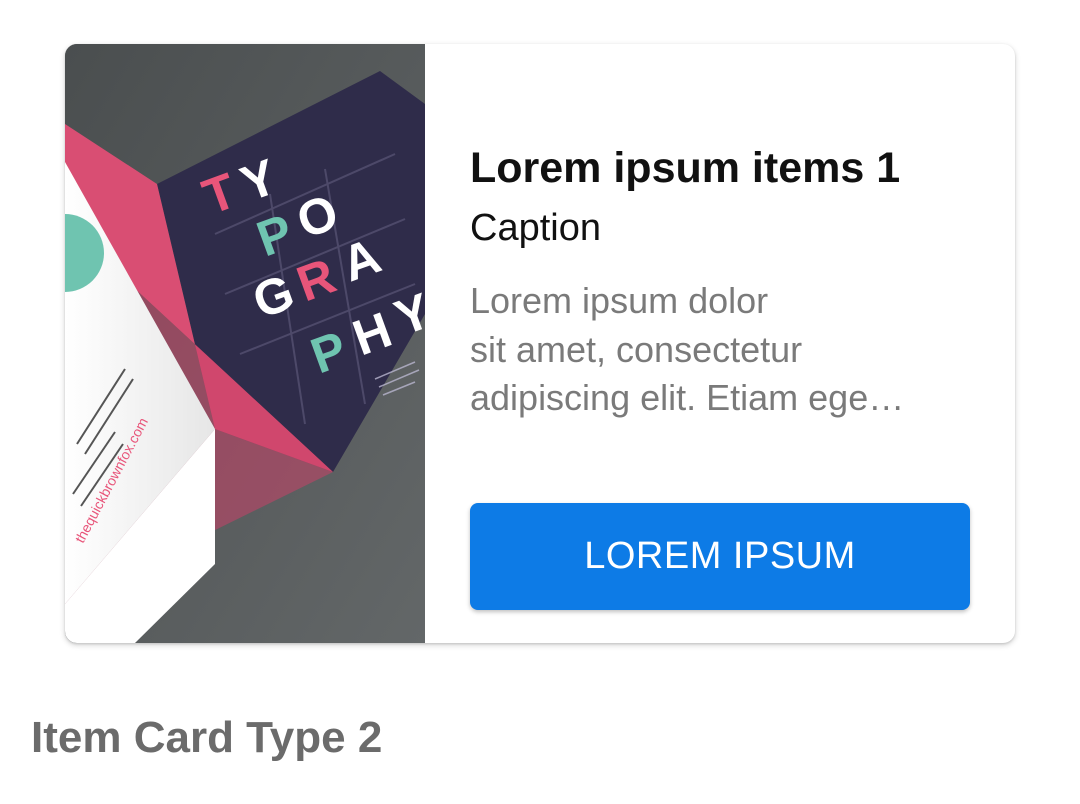  Describe the element at coordinates (619, 300) in the screenshot. I see `card-description-line: Lorem ipsum dolor` at that location.